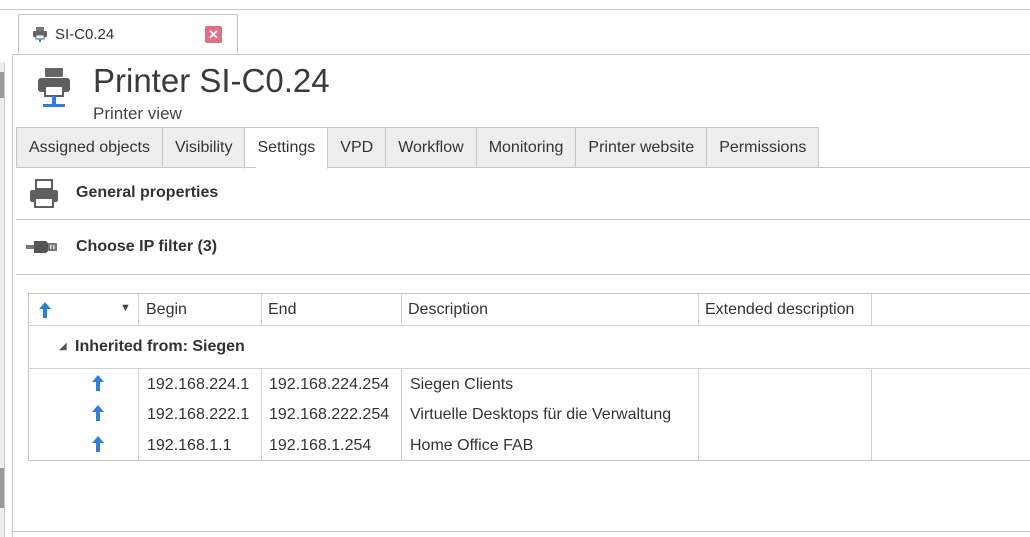 The height and width of the screenshot is (537, 1030). What do you see at coordinates (357, 147) in the screenshot?
I see `tab-vpd: VPD` at bounding box center [357, 147].